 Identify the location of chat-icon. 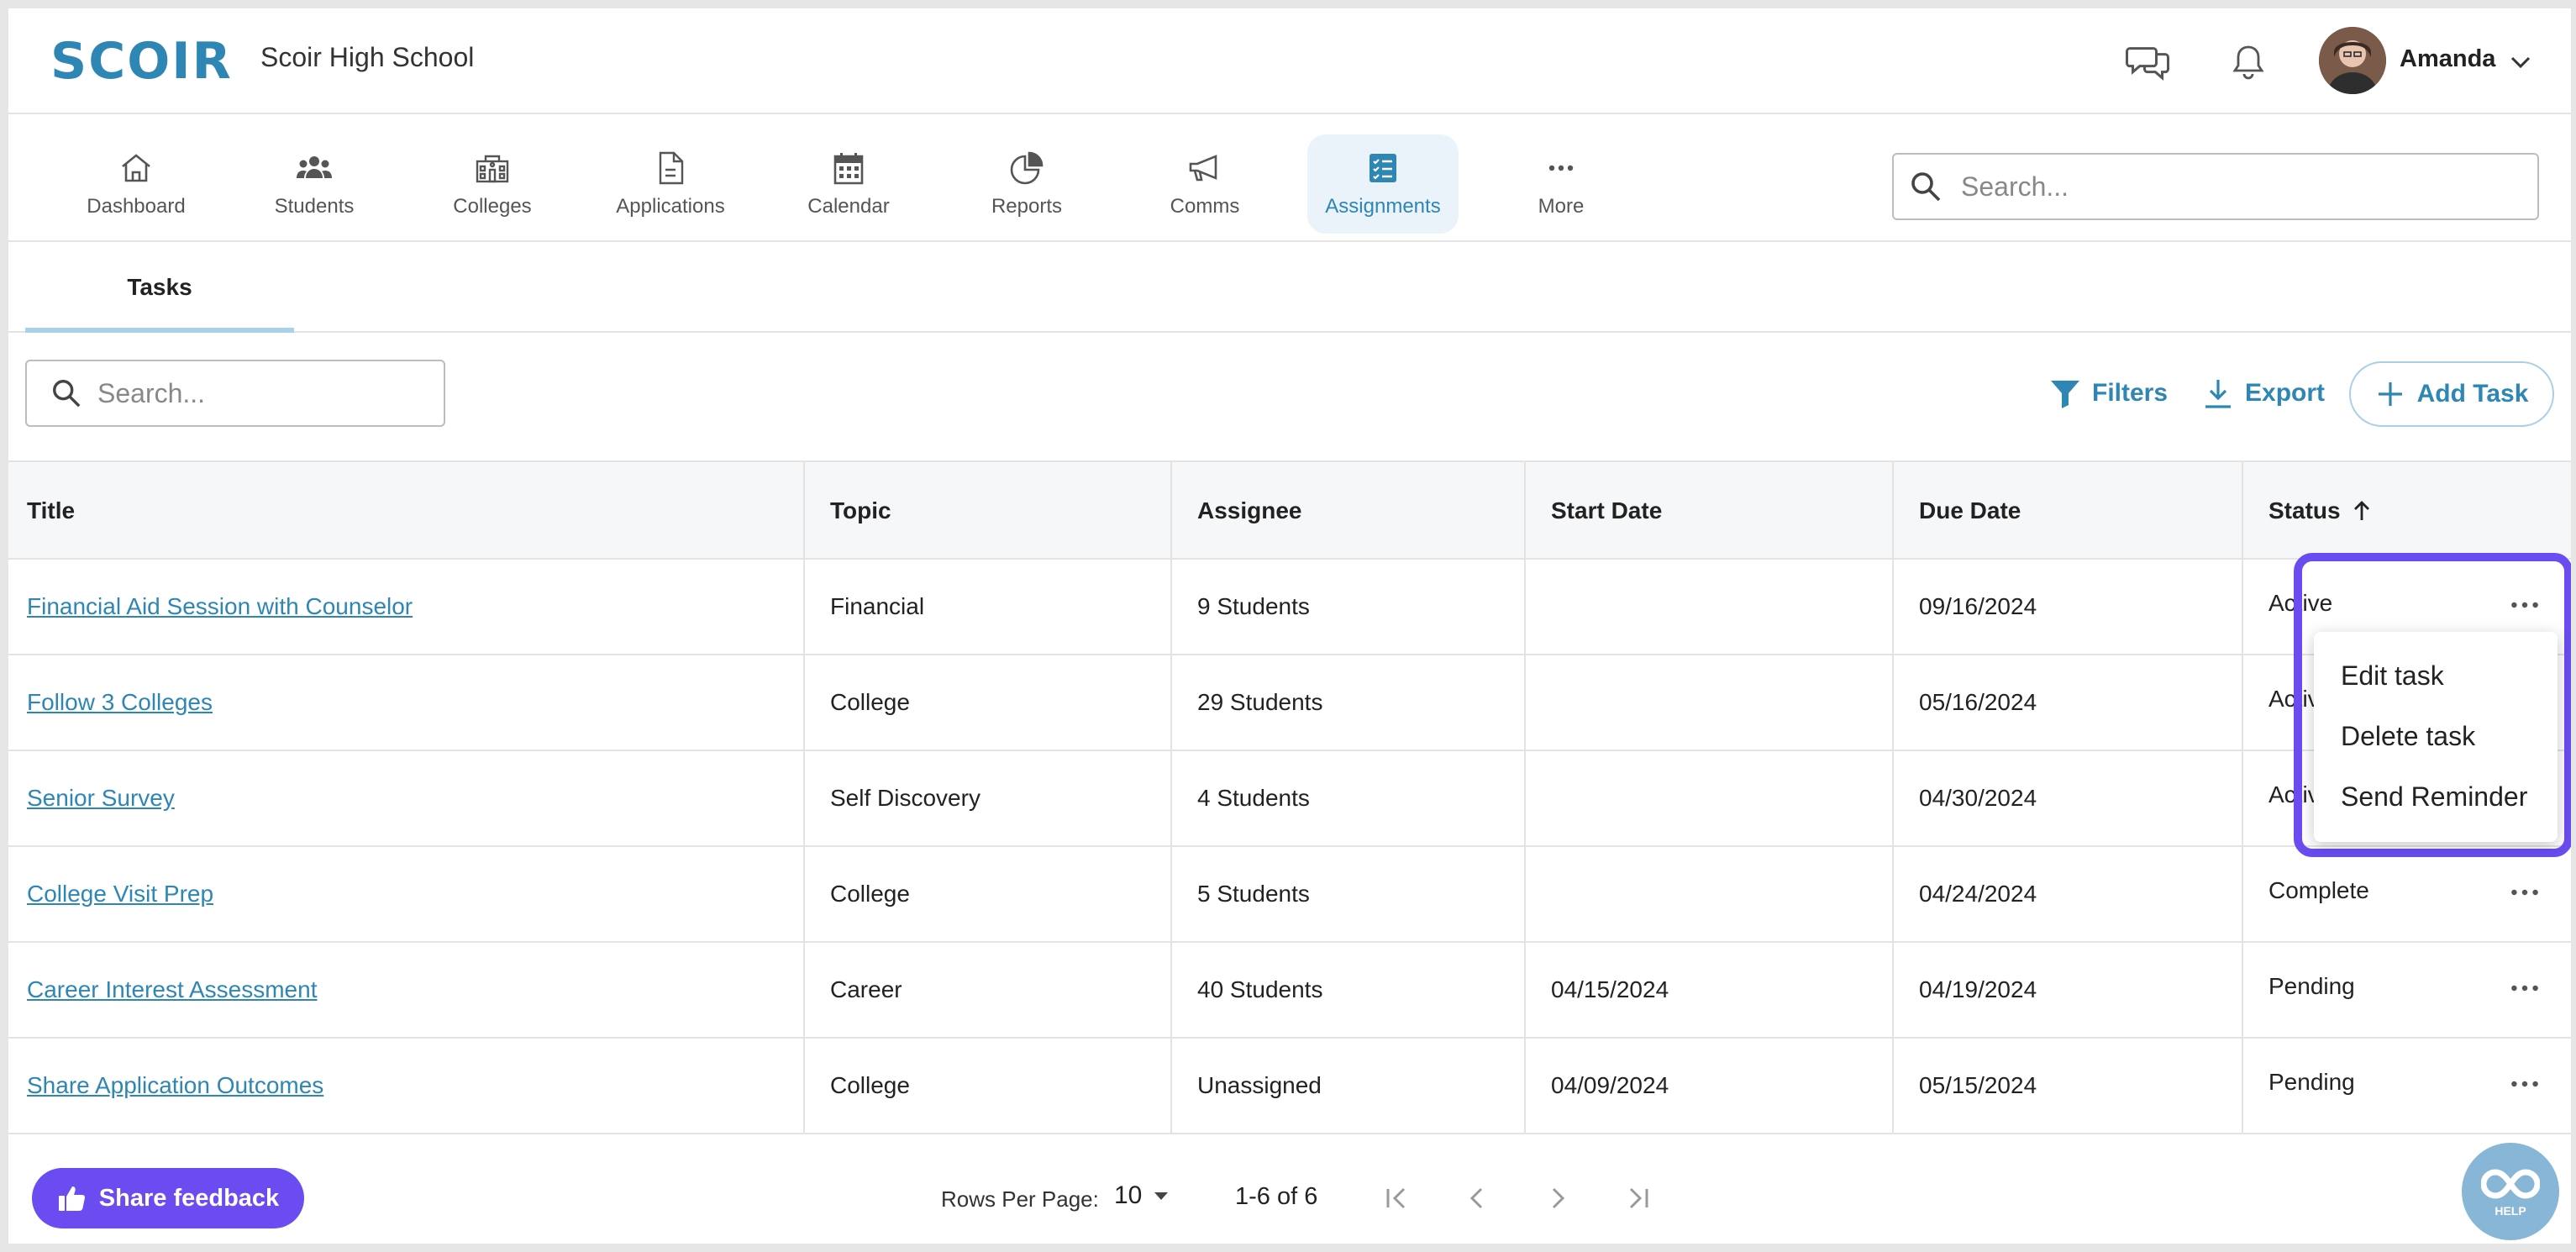
(2147, 62).